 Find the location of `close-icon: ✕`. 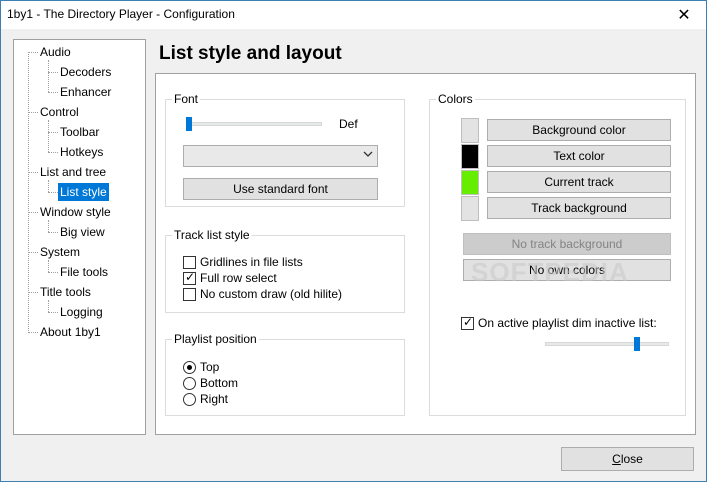

close-icon: ✕ is located at coordinates (684, 15).